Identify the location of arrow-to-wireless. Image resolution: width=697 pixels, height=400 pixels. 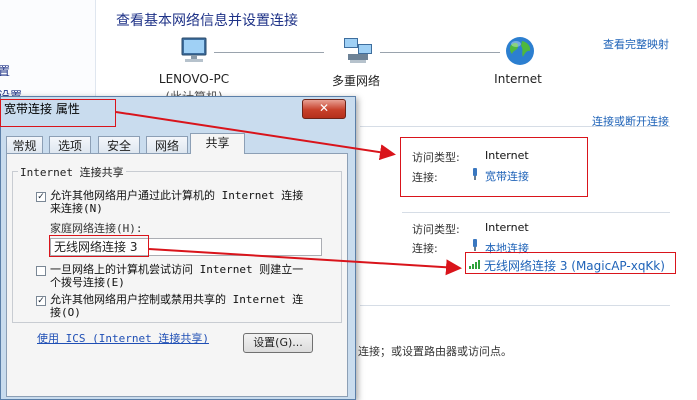
(305, 262).